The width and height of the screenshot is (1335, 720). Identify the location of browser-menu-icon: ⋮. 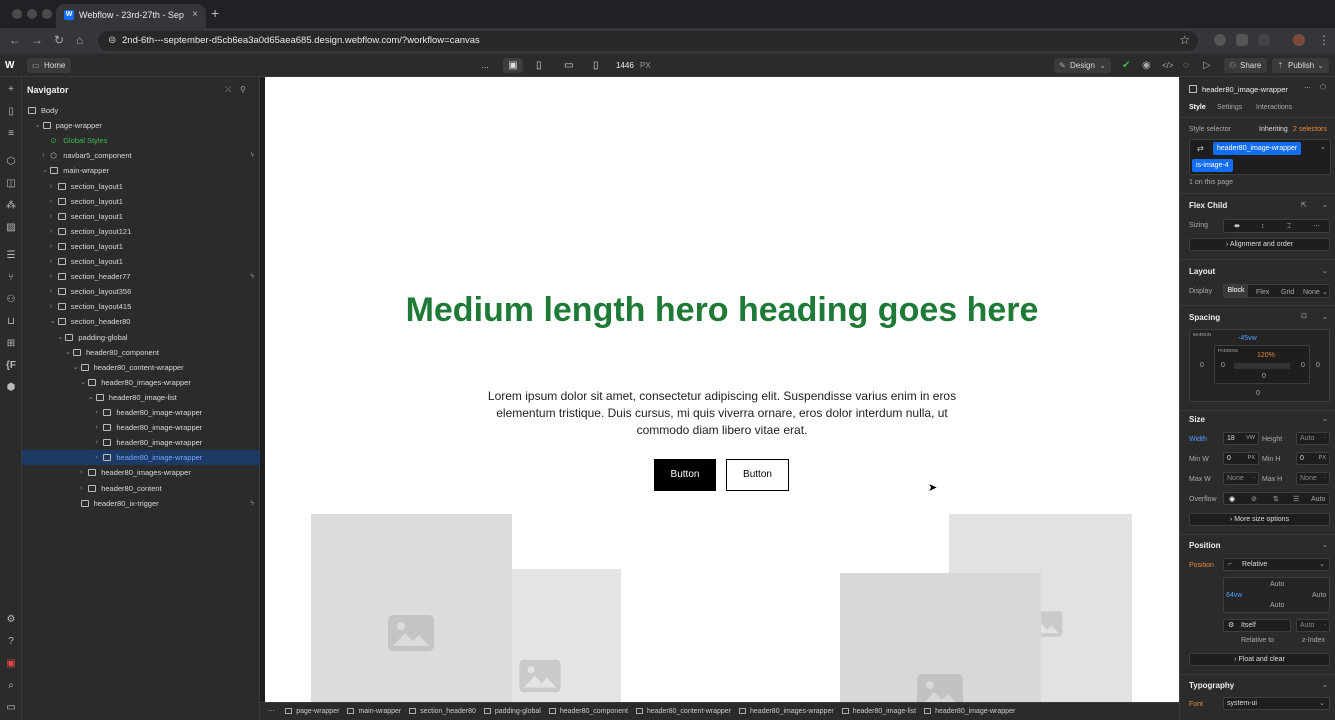
(1324, 40).